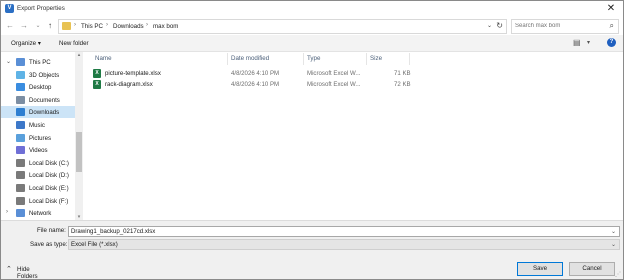  What do you see at coordinates (113, 231) in the screenshot?
I see `file-name-value: Drawing1_backup_0217cd.xlsx` at bounding box center [113, 231].